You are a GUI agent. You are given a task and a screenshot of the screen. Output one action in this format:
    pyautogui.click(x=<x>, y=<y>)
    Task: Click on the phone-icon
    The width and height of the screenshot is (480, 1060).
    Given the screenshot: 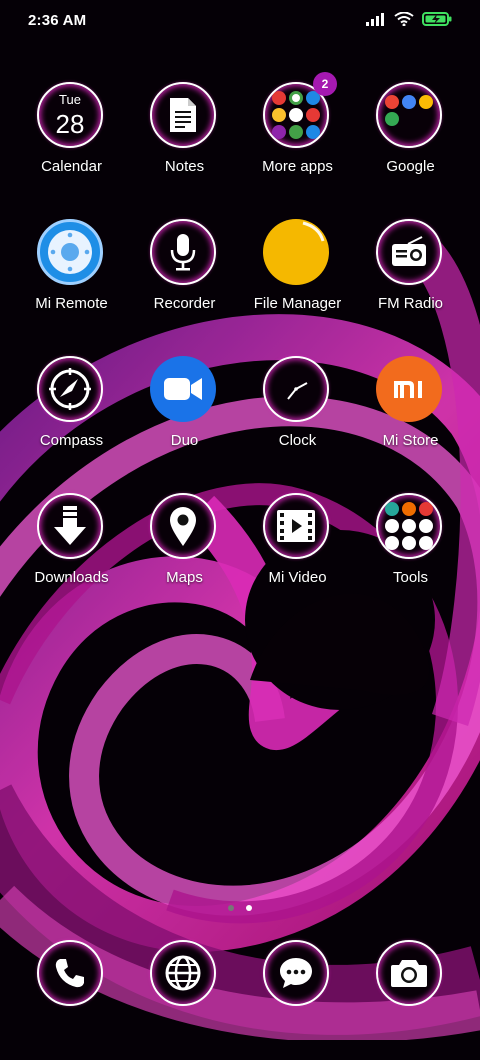 What is the action you would take?
    pyautogui.click(x=70, y=973)
    